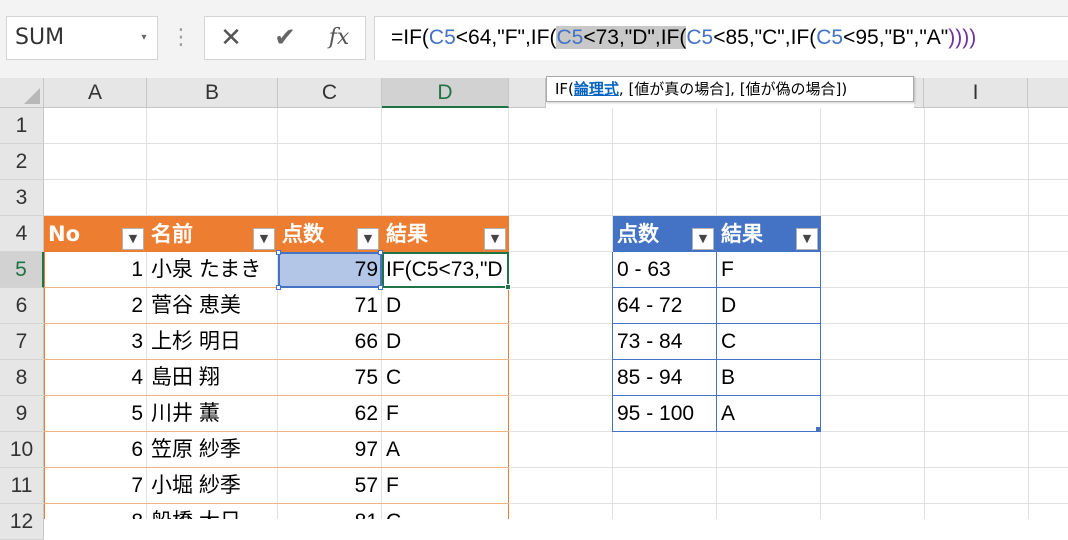  What do you see at coordinates (768, 414) in the screenshot?
I see `table2-cell-grade: A` at bounding box center [768, 414].